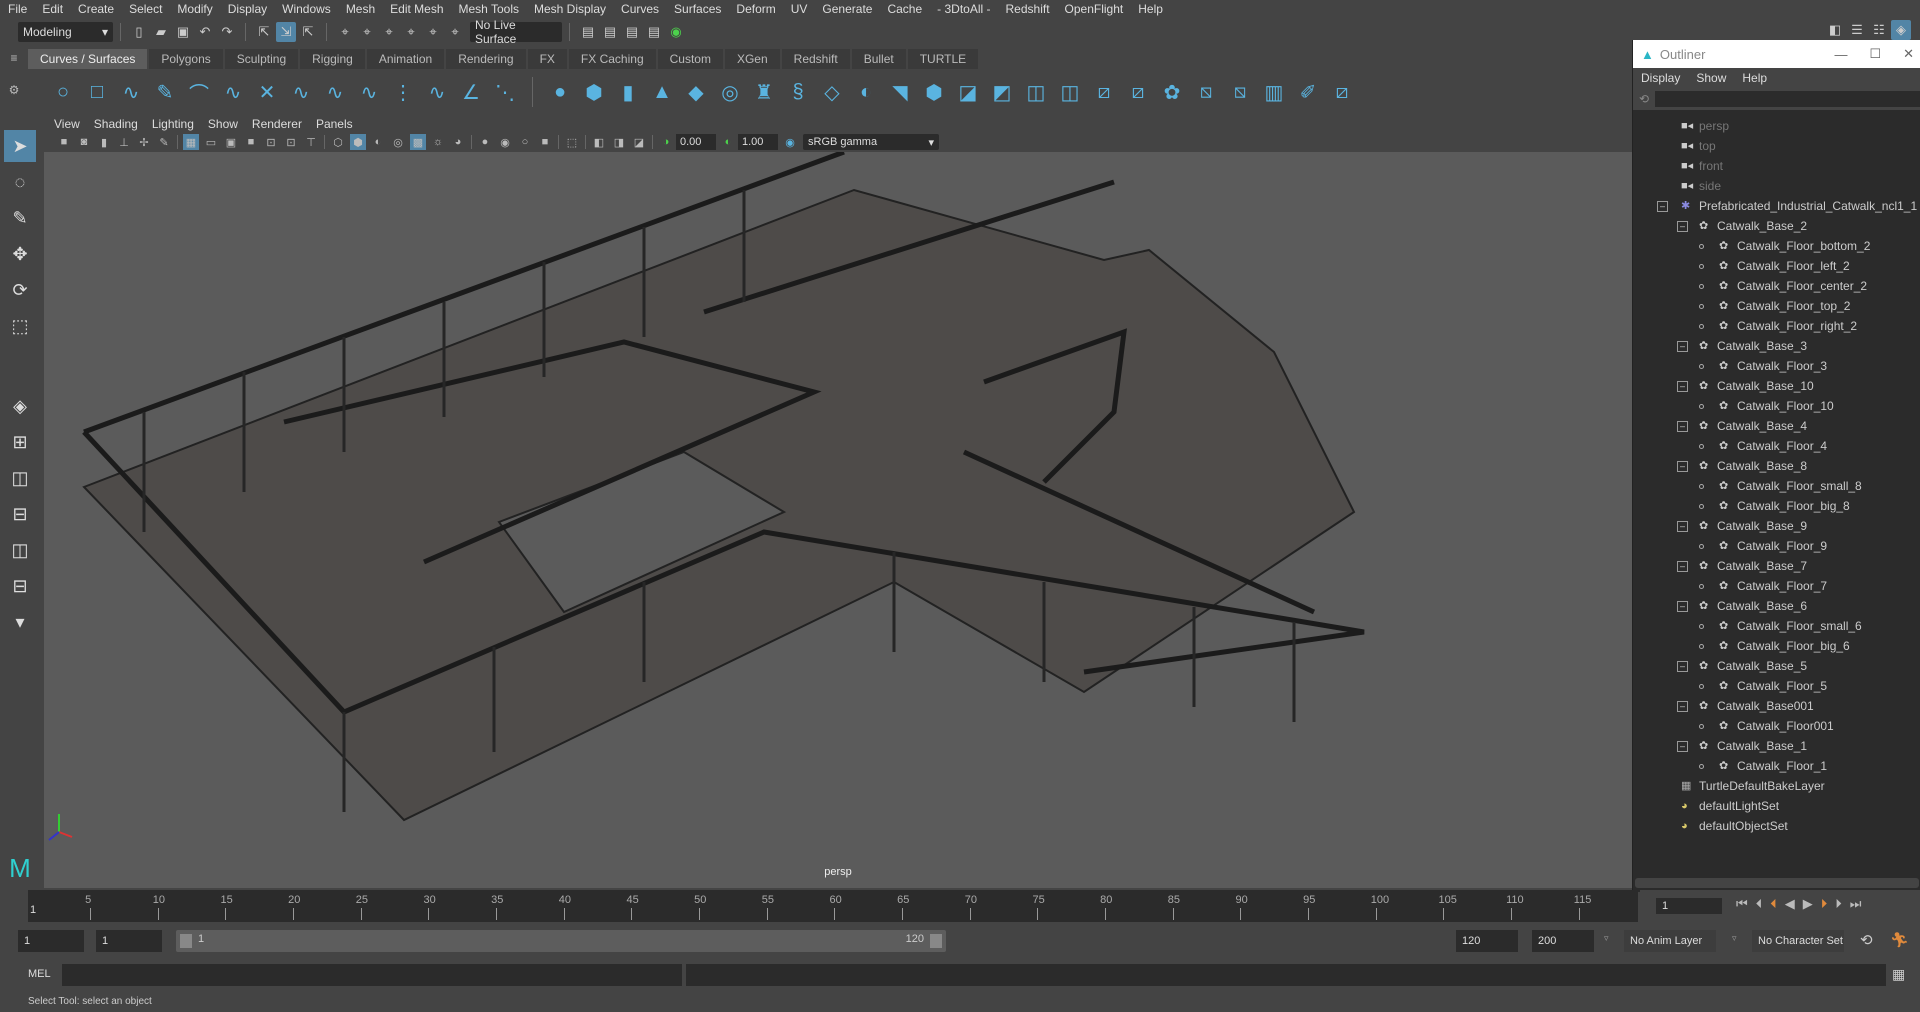 This screenshot has width=1920, height=1012. Describe the element at coordinates (20, 586) in the screenshot. I see `persp-uv-layout-icon: ⊟` at that location.